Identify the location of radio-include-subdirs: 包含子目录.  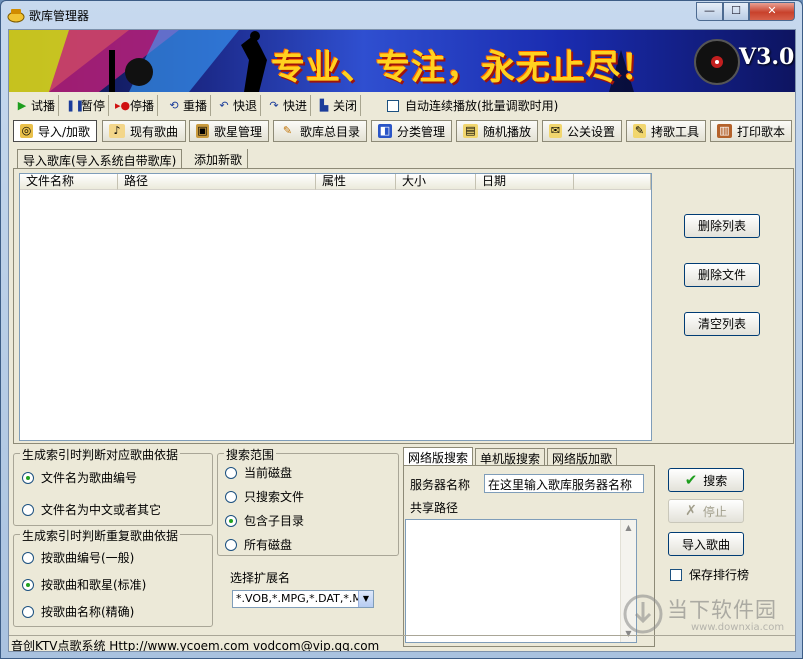
(264, 520).